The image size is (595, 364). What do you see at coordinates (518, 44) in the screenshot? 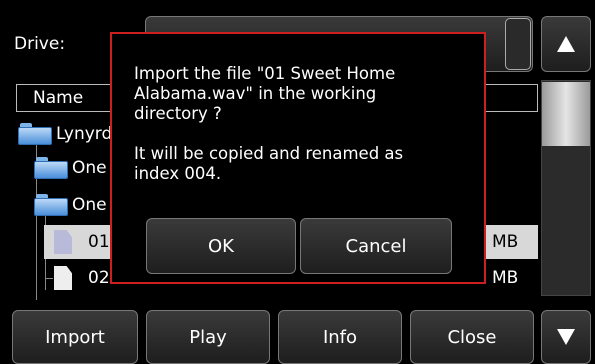
I see `drive-dropdown-handle` at bounding box center [518, 44].